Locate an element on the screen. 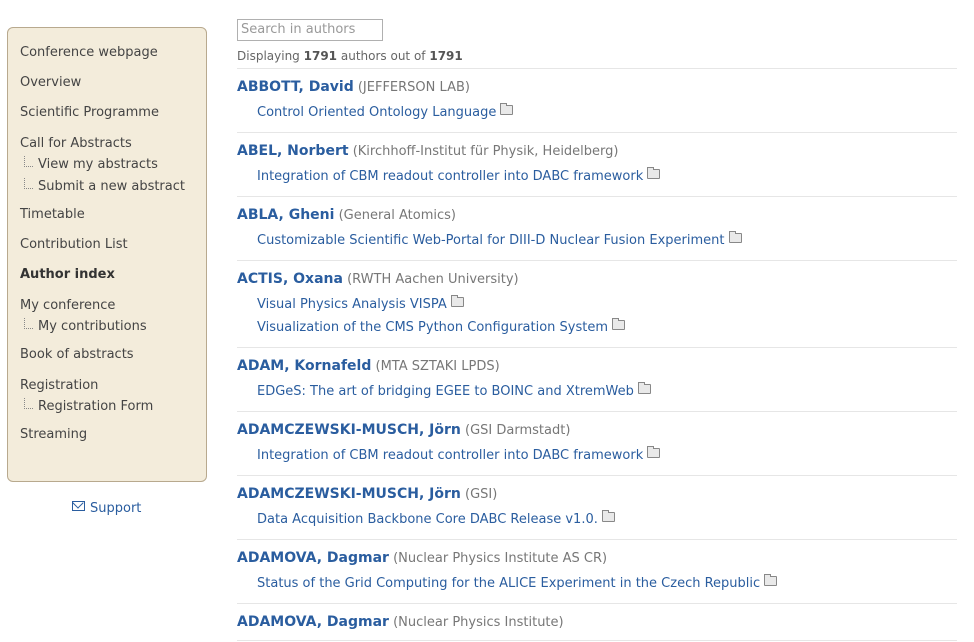  menu-conference-webpage: Conference webpage is located at coordinates (107, 53).